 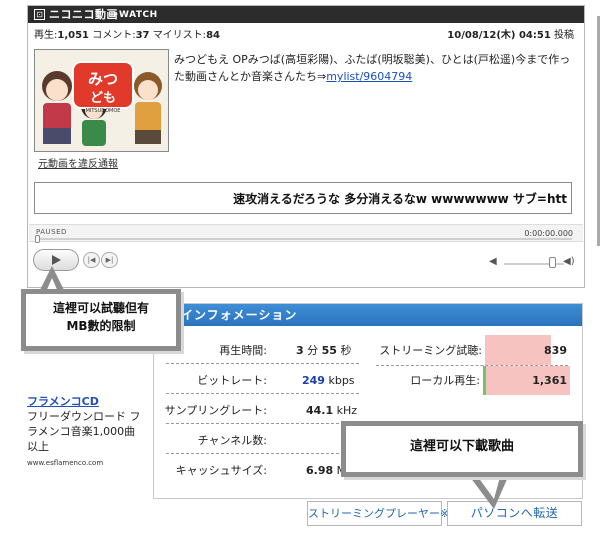 I want to click on download-note-callout: 這裡可以下載歌曲, so click(x=462, y=449).